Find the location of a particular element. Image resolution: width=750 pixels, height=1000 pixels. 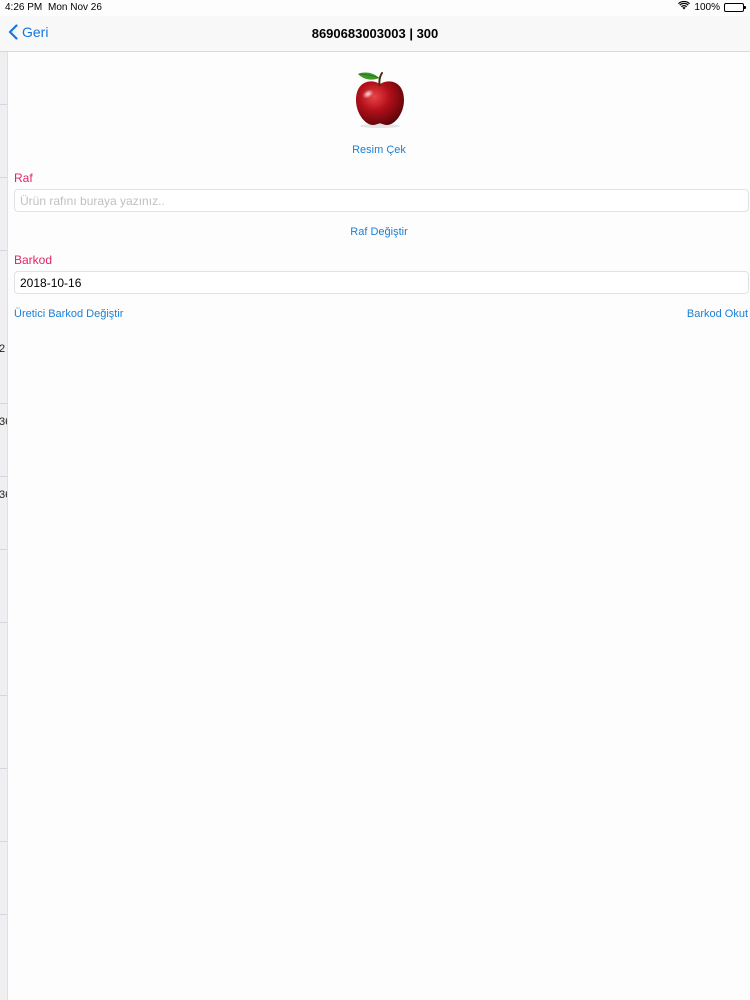

status-right: 100% is located at coordinates (712, 6).